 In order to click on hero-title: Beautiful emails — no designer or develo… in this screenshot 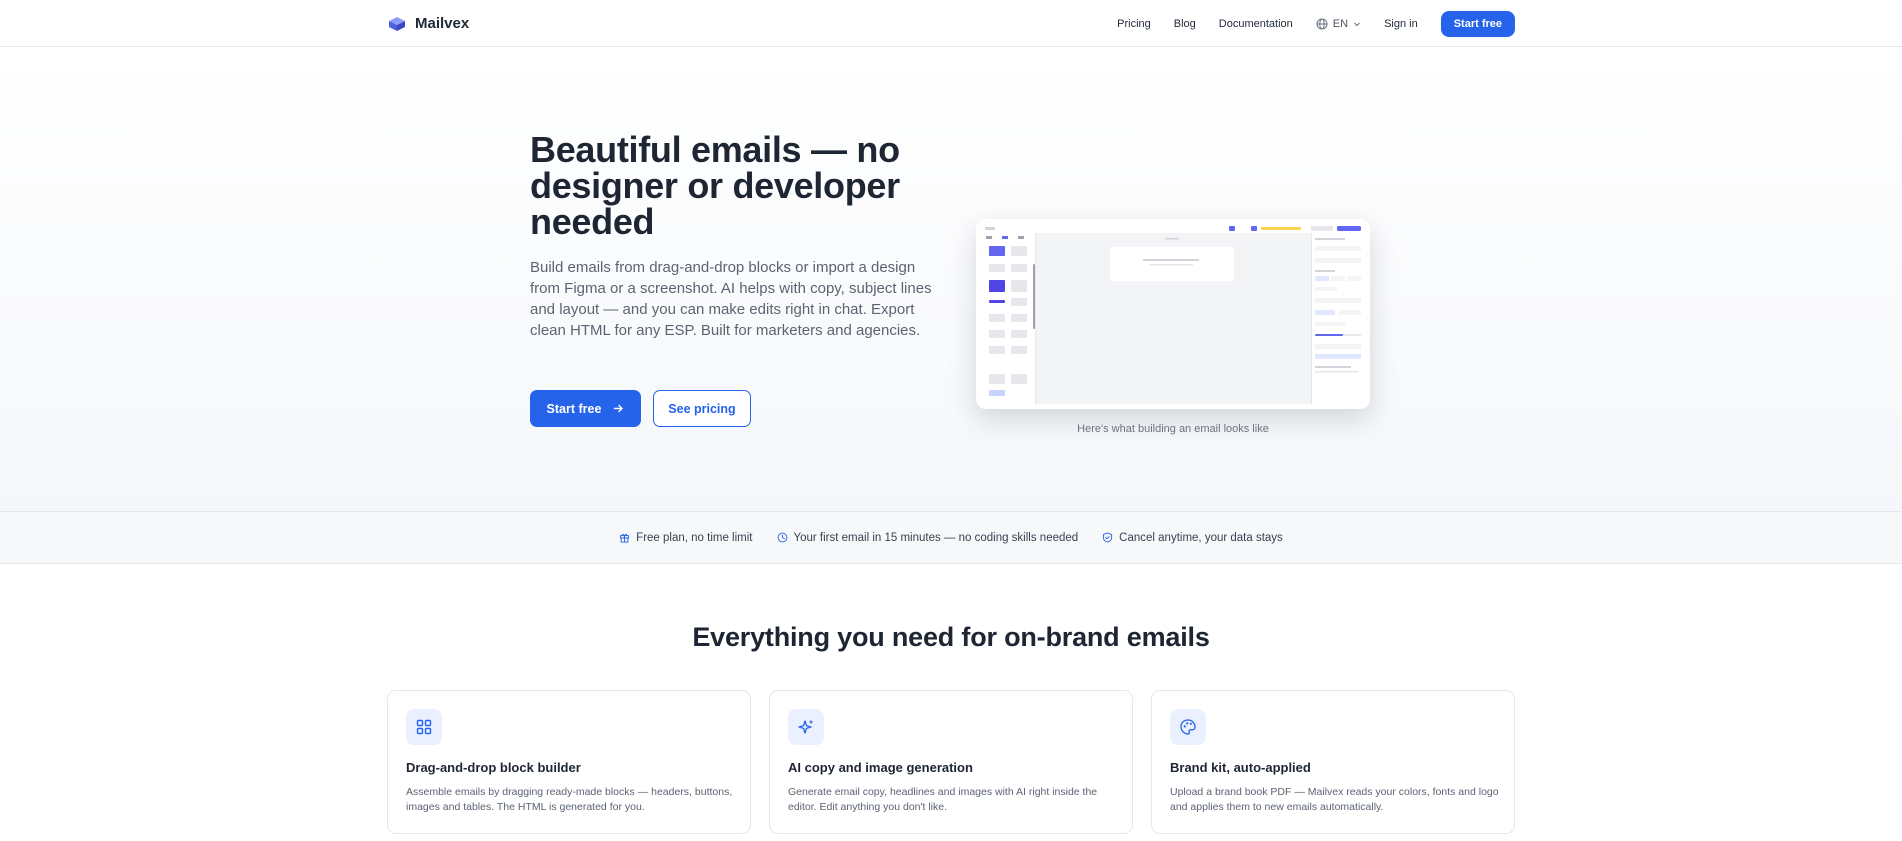, I will do `click(715, 185)`.